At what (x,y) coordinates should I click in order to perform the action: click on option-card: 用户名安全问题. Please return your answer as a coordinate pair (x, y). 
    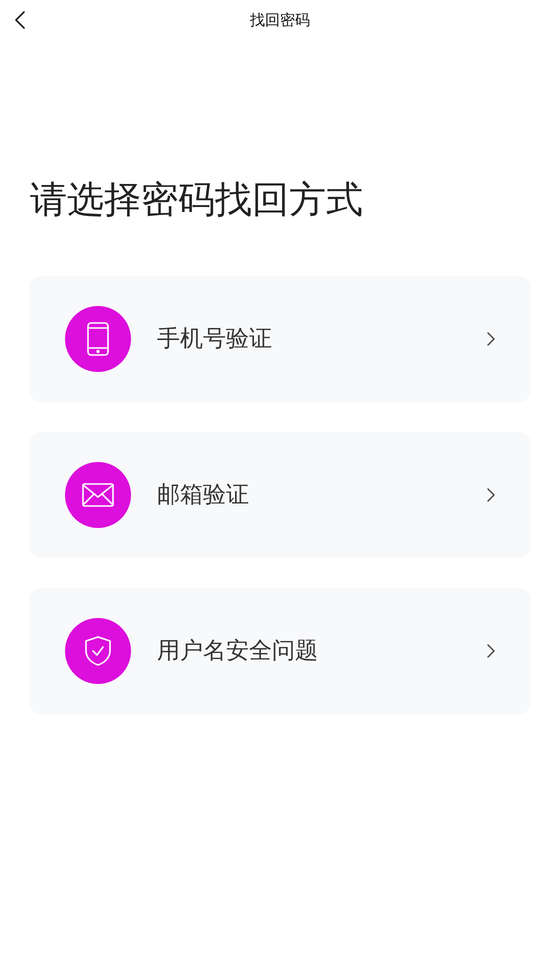
    Looking at the image, I should click on (280, 651).